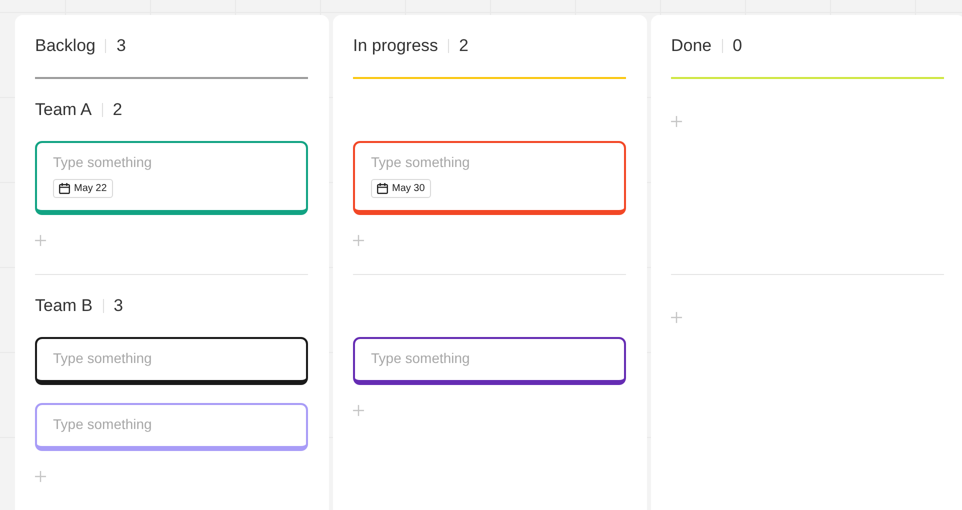  What do you see at coordinates (117, 110) in the screenshot?
I see `lane-count: 2` at bounding box center [117, 110].